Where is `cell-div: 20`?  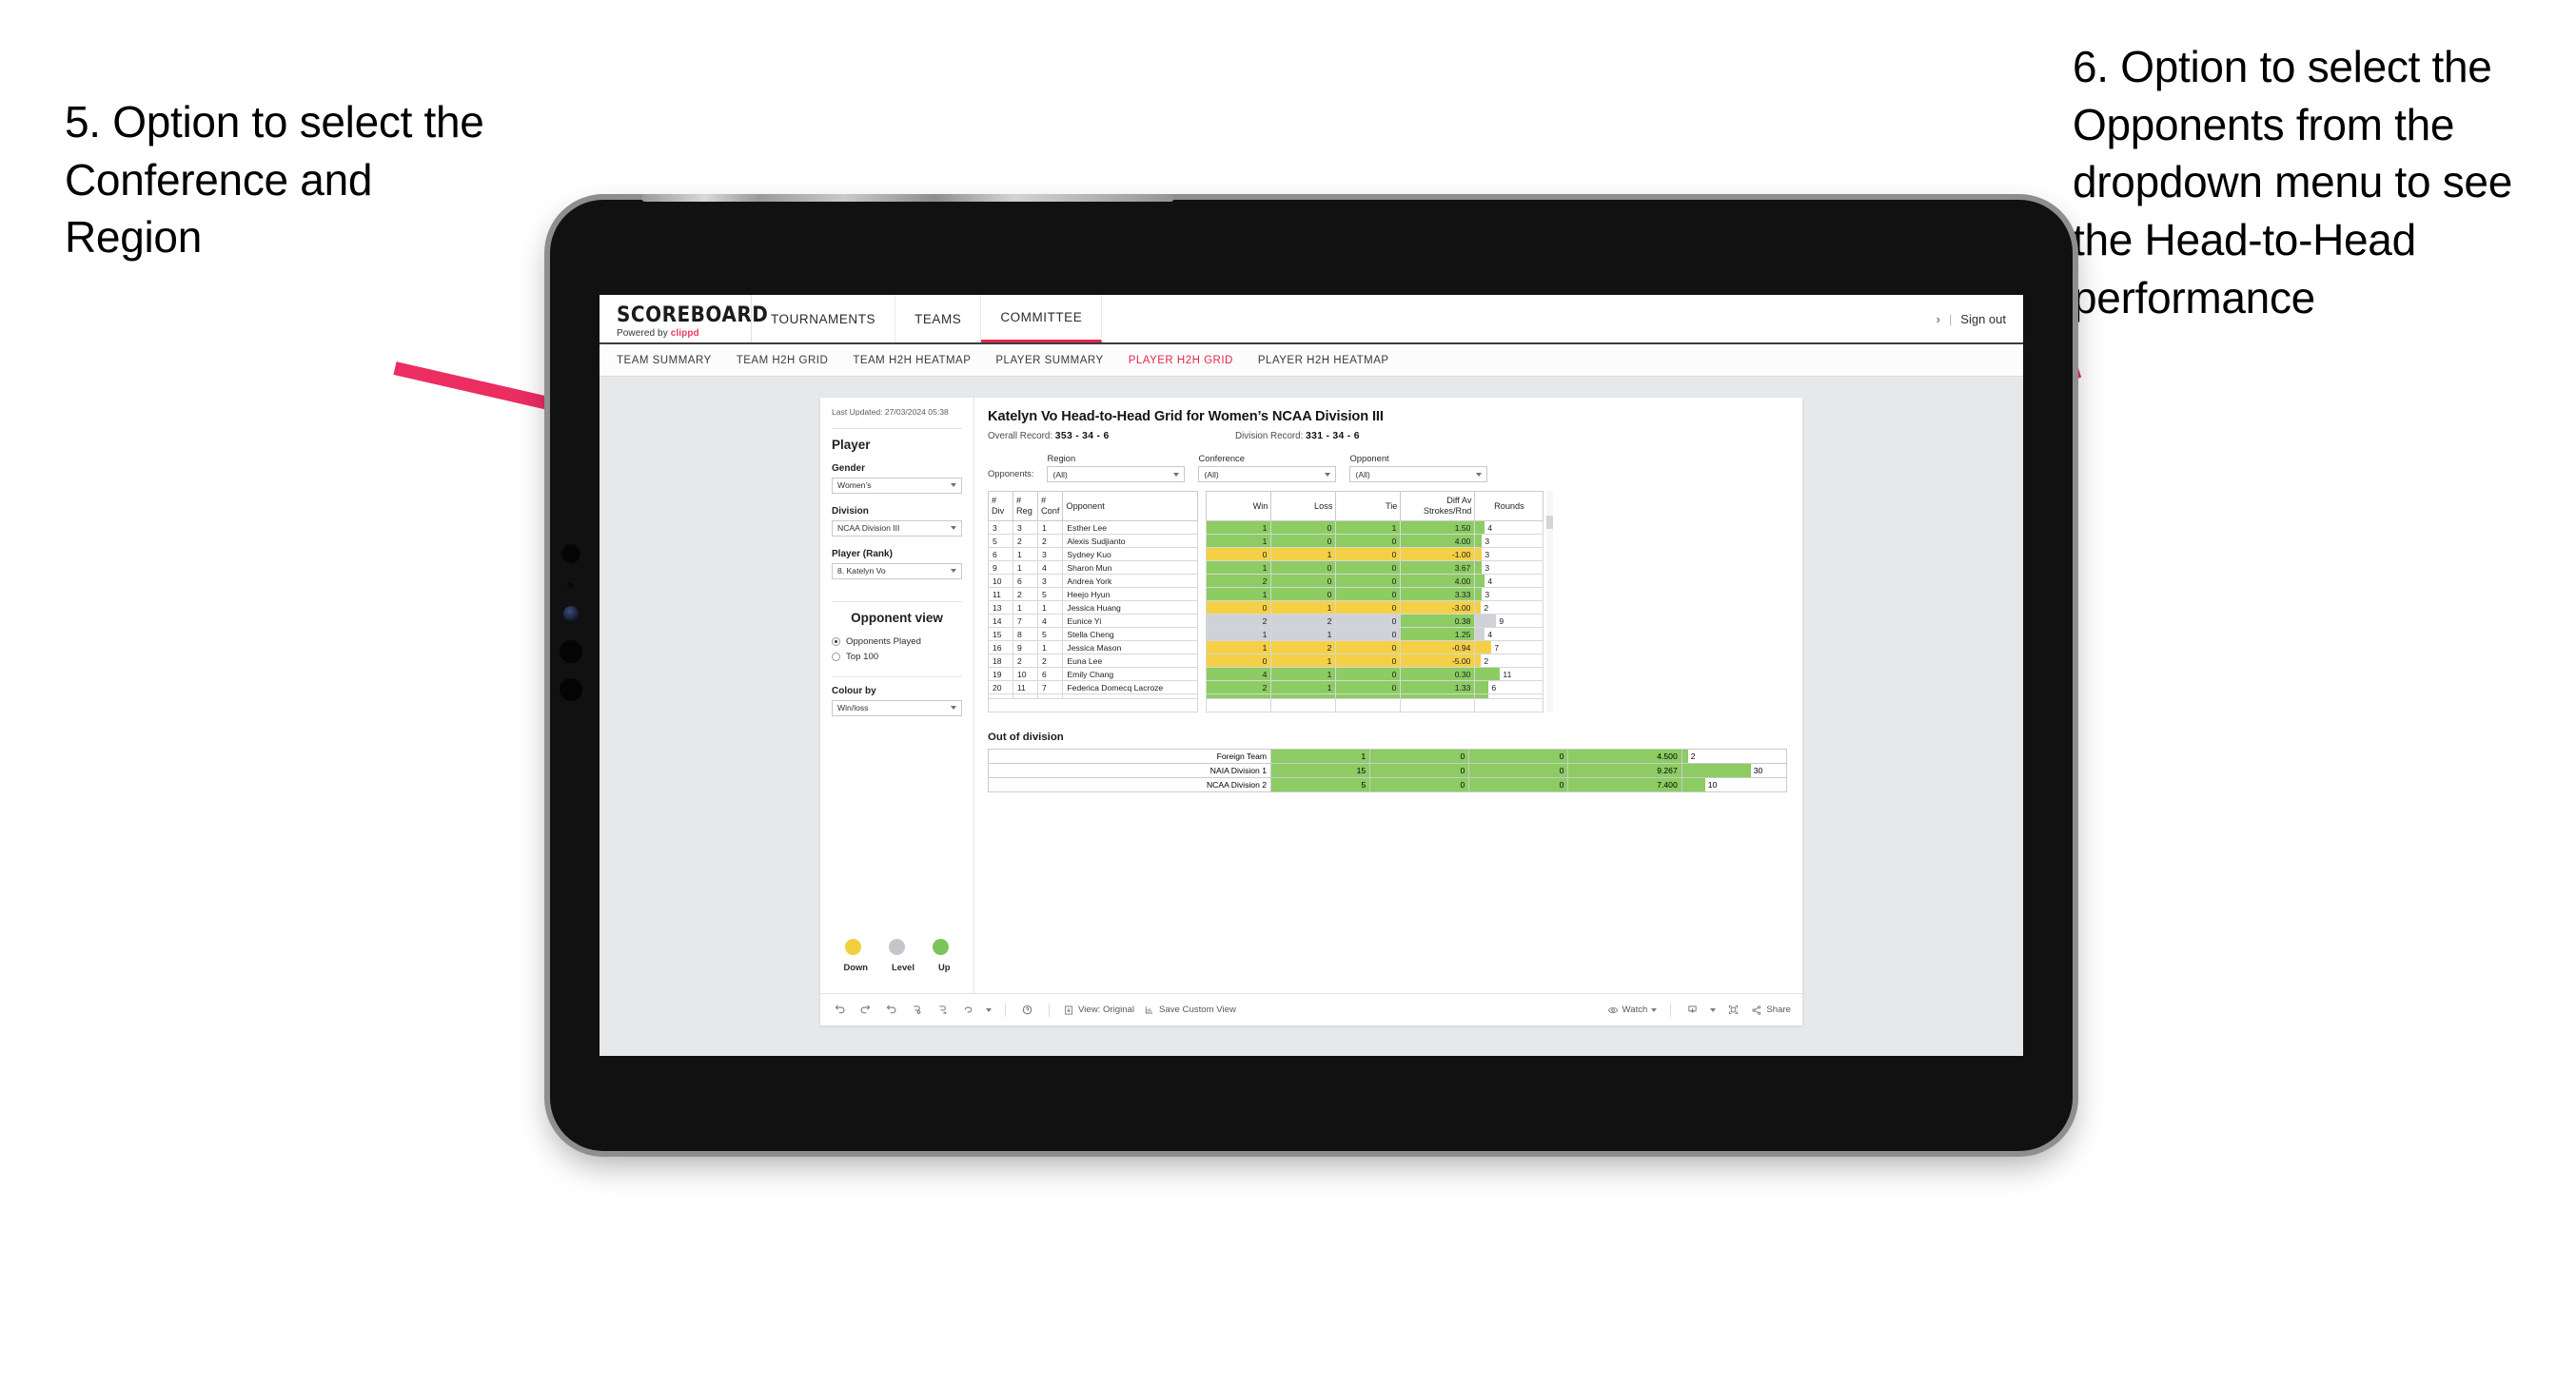 cell-div: 20 is located at coordinates (1000, 687).